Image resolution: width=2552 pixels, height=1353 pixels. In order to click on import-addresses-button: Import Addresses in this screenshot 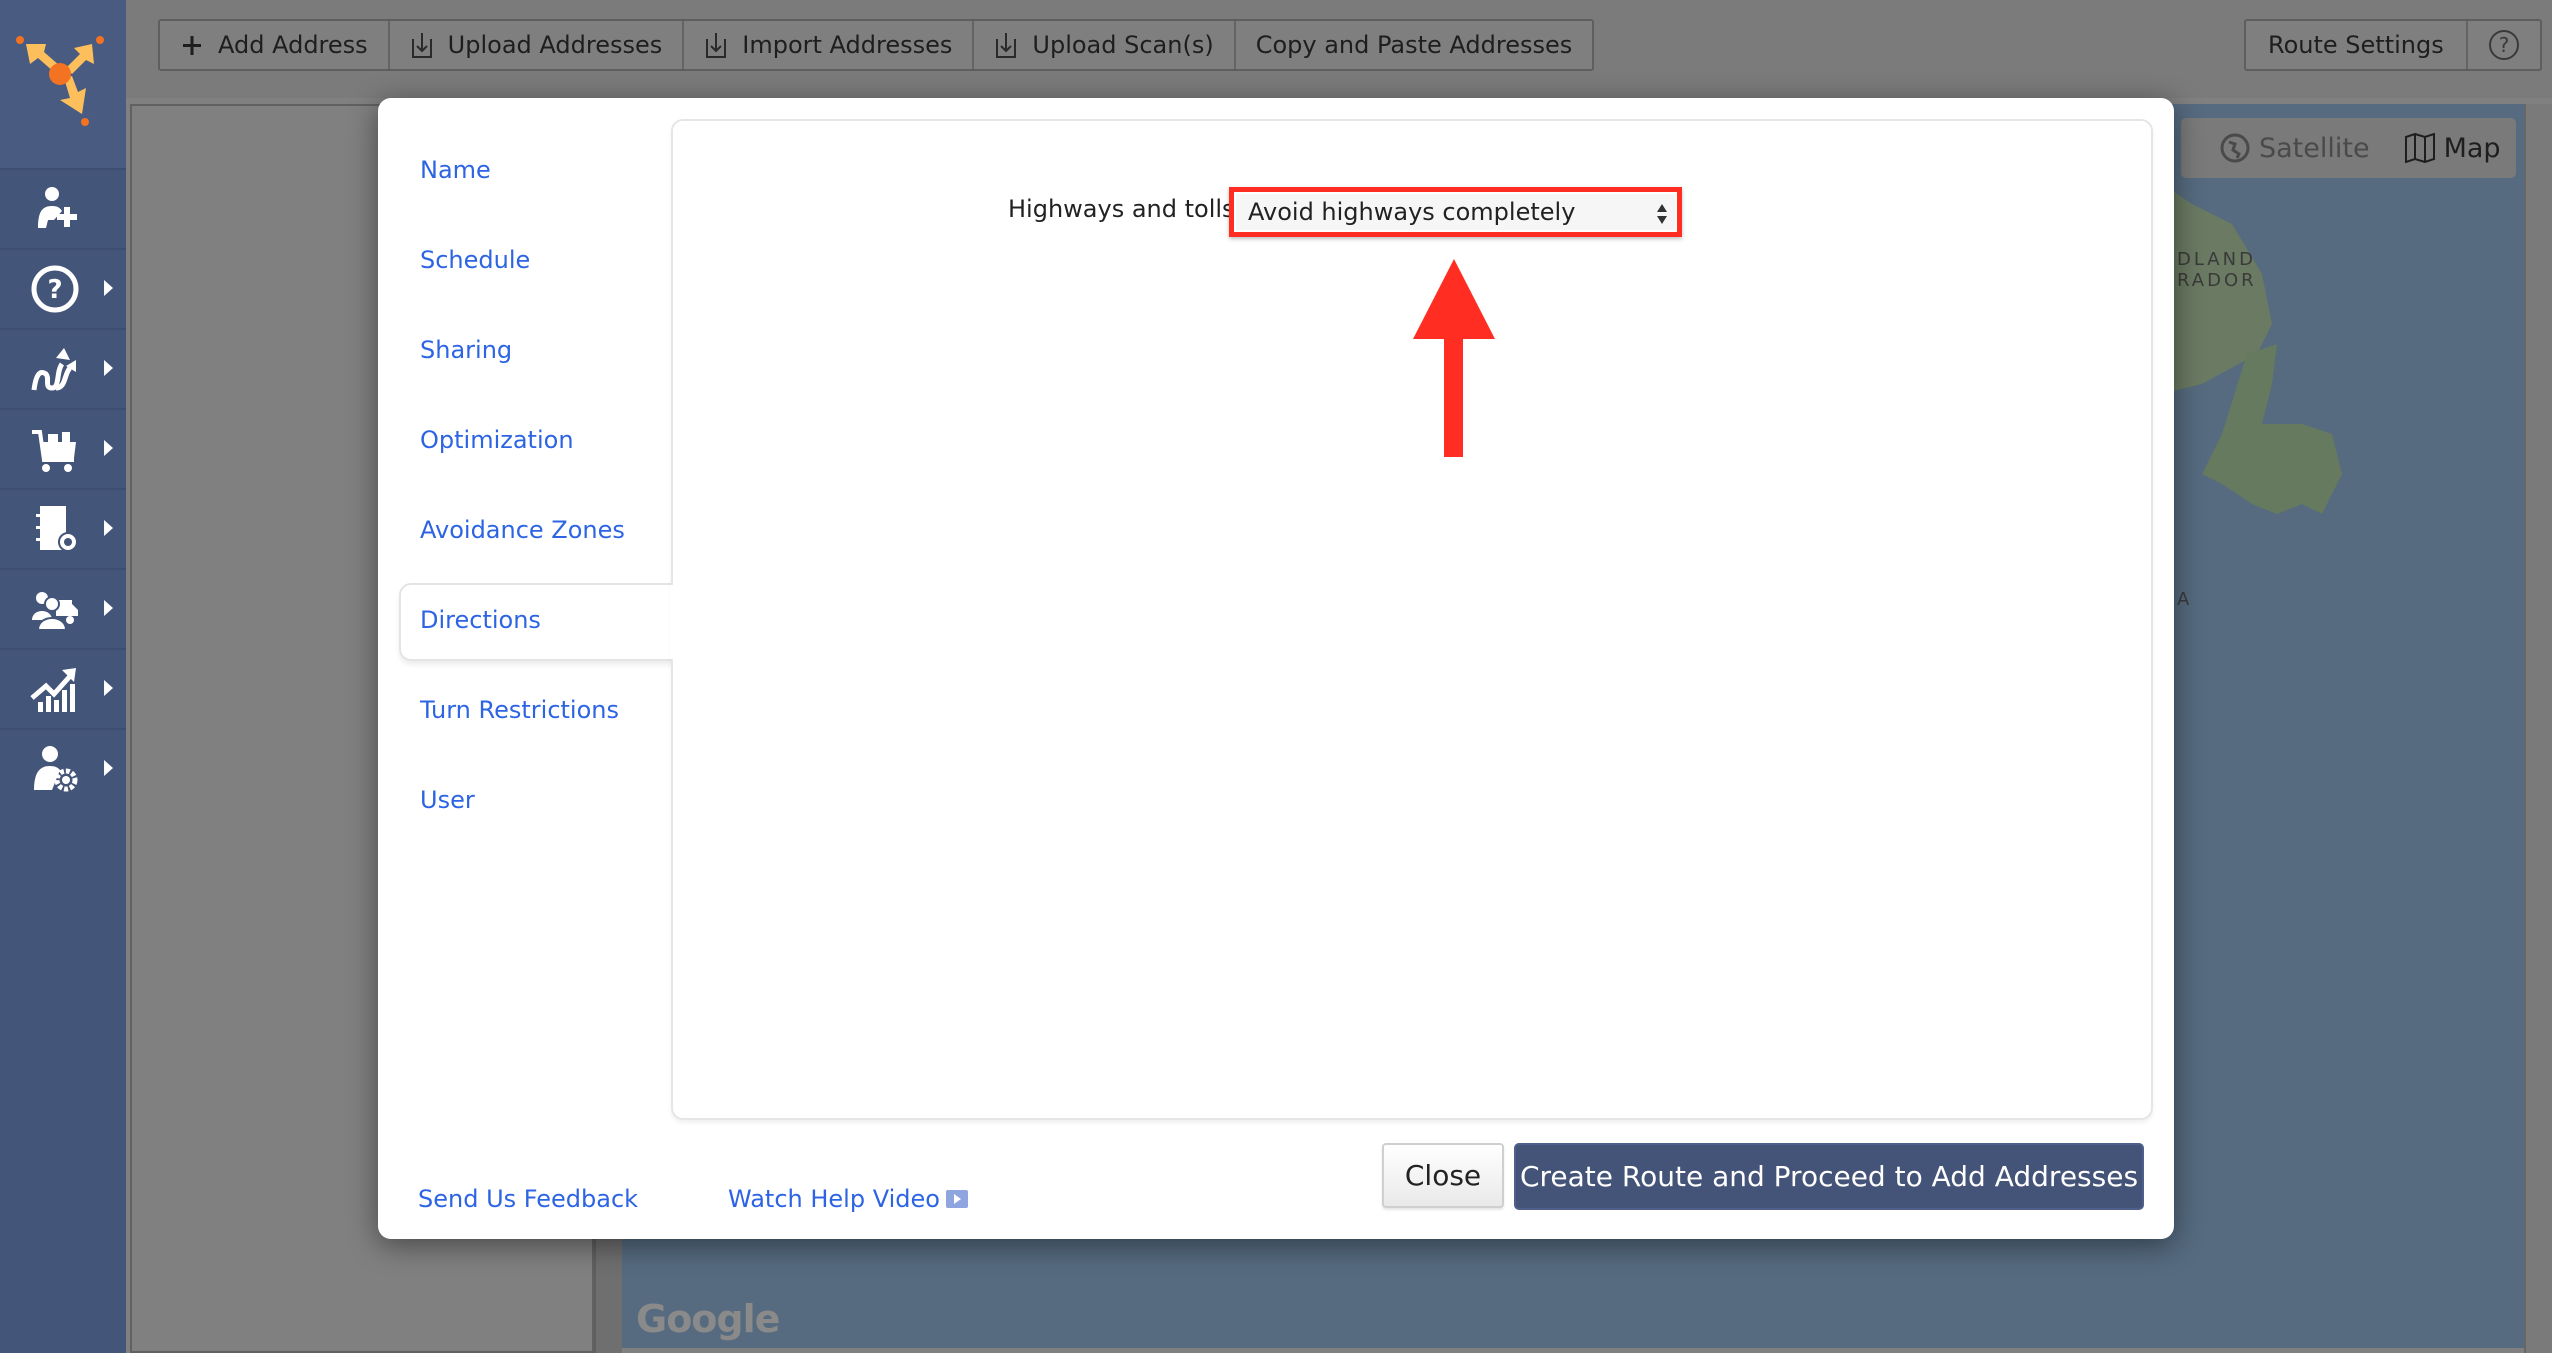, I will do `click(829, 45)`.